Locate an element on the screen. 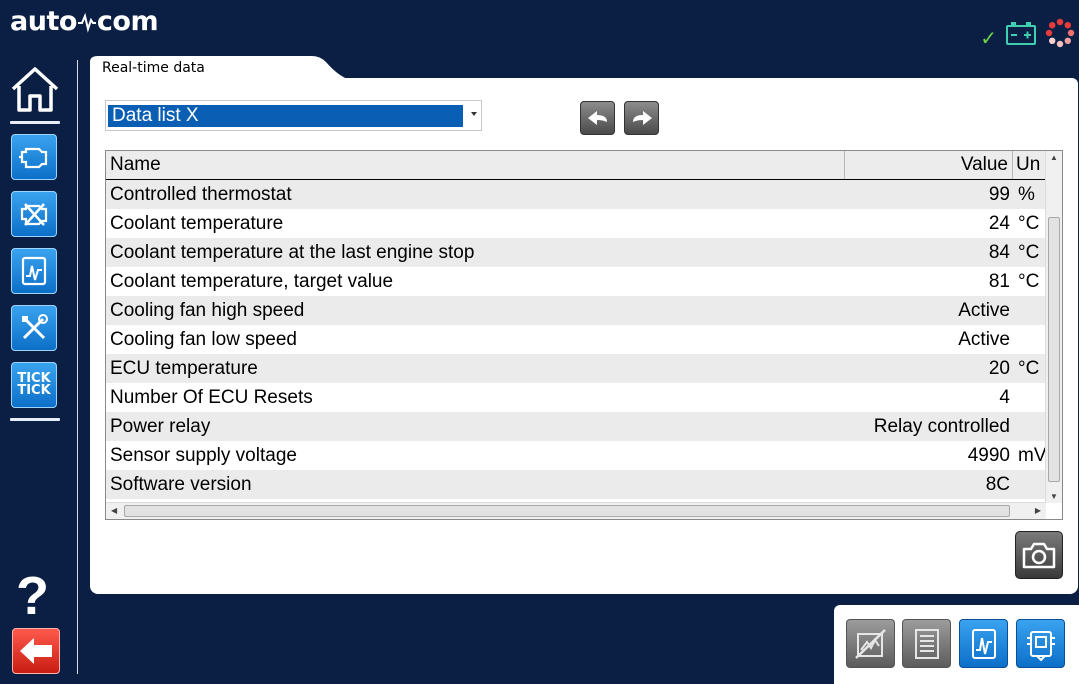 Image resolution: width=1079 pixels, height=684 pixels. table-row: Sensor supply voltage 4990 mV is located at coordinates (576, 455).